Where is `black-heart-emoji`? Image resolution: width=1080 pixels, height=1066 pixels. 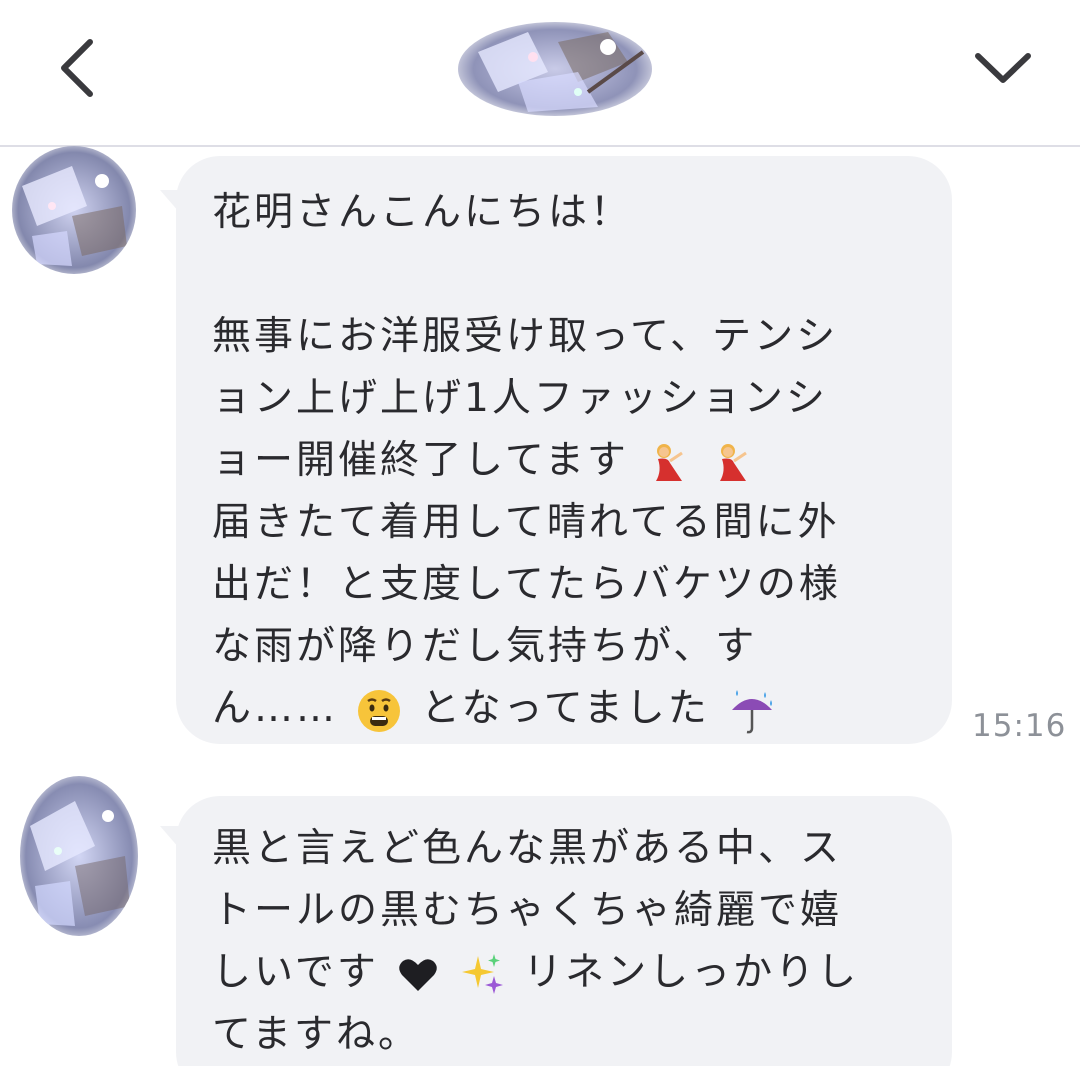 black-heart-emoji is located at coordinates (418, 974).